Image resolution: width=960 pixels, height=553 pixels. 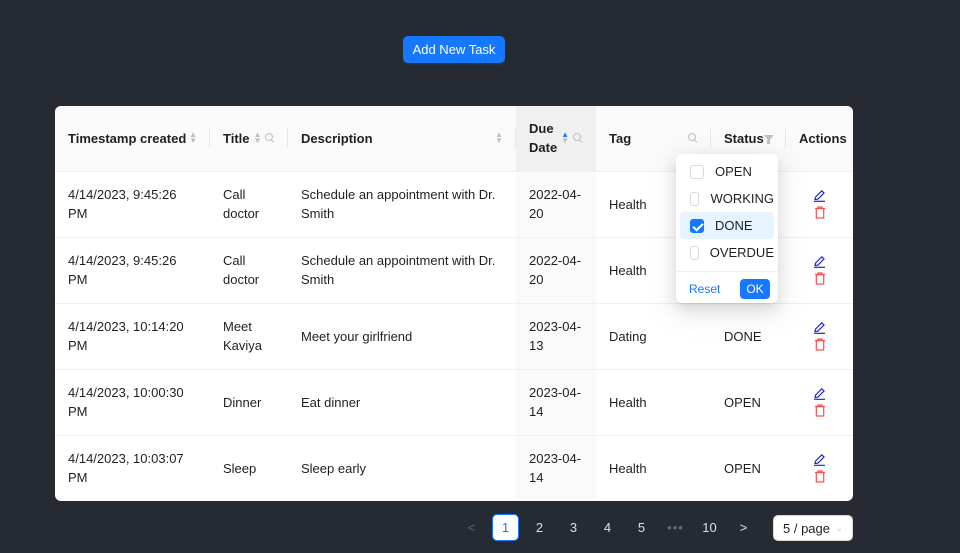 I want to click on filter-option-label: OPEN, so click(x=733, y=171).